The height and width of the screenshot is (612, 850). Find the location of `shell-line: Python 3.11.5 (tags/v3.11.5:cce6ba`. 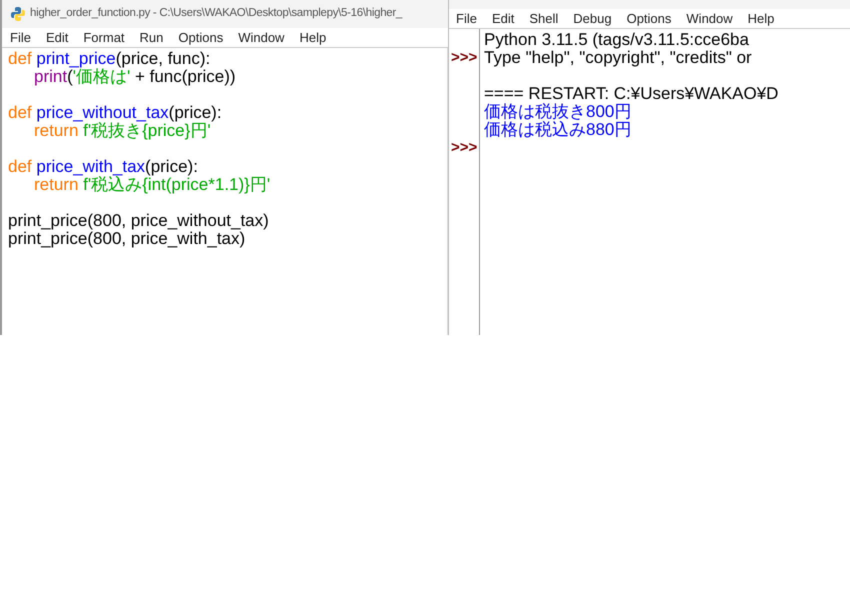

shell-line: Python 3.11.5 (tags/v3.11.5:cce6ba is located at coordinates (616, 39).